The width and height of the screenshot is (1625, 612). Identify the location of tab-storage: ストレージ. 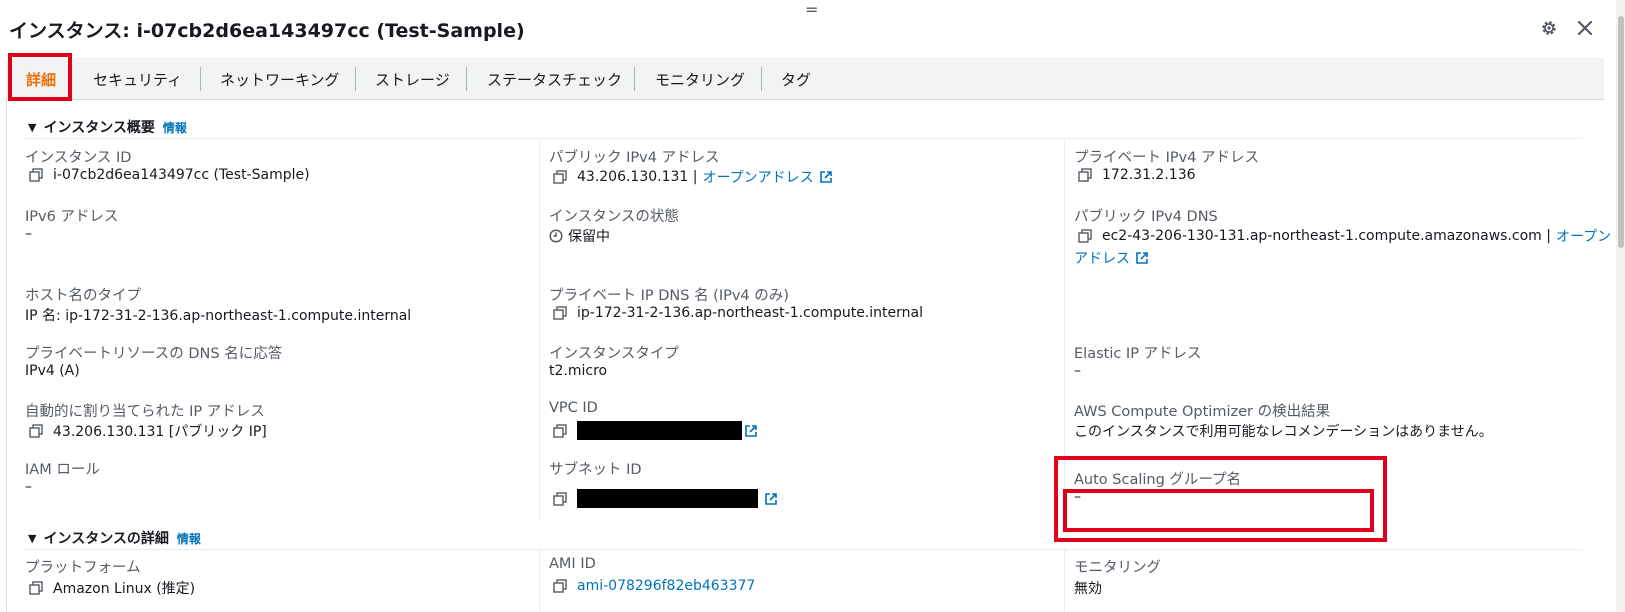
(412, 79).